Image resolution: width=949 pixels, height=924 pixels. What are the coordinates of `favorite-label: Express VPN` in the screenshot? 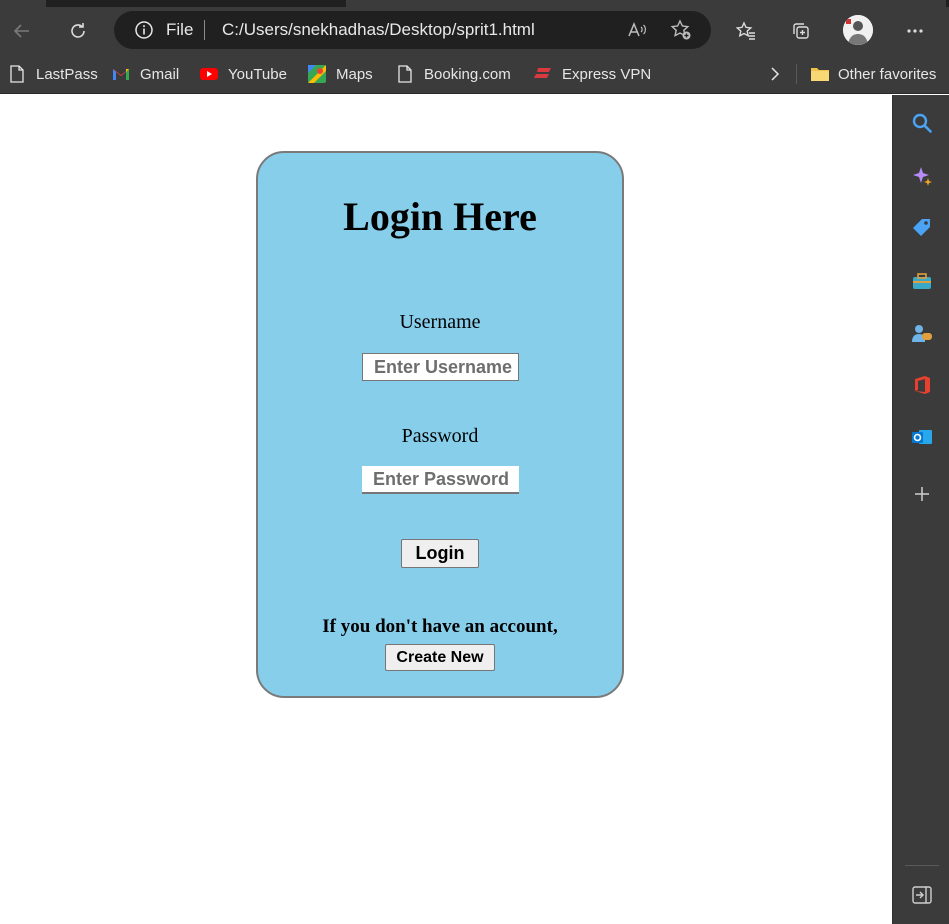 It's located at (607, 74).